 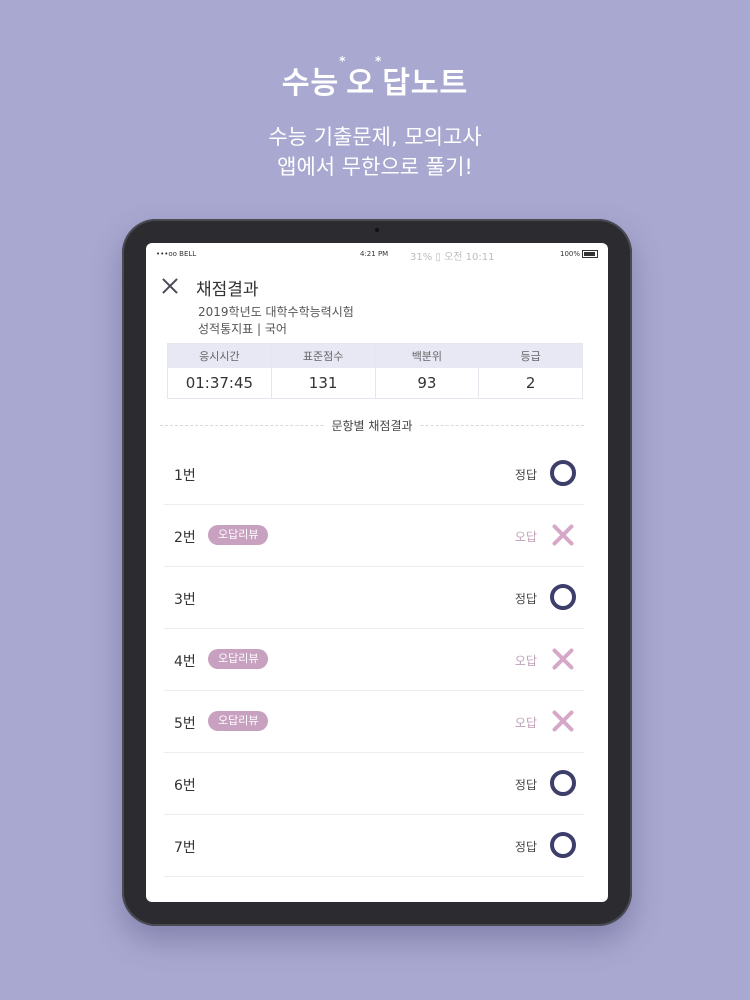 I want to click on summary-value-percentile: 93, so click(x=428, y=383).